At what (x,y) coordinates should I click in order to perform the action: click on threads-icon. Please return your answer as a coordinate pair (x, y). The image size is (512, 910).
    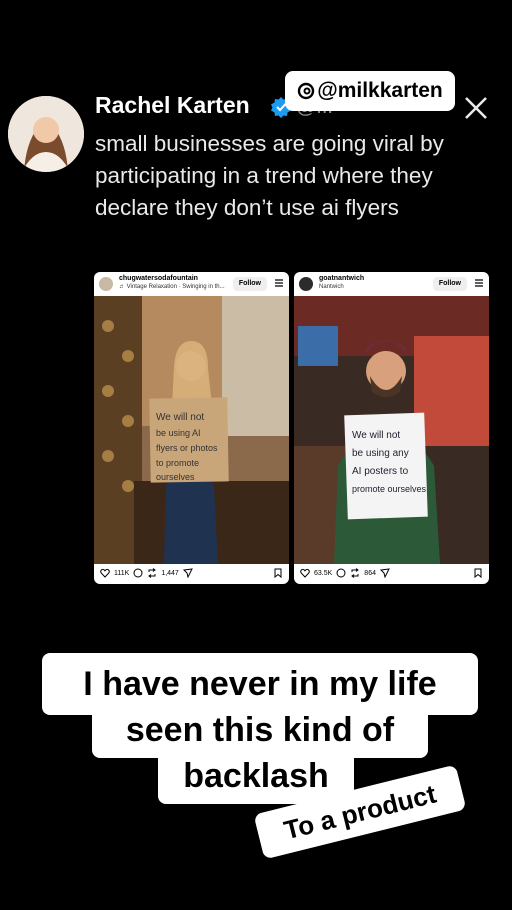
    Looking at the image, I should click on (306, 91).